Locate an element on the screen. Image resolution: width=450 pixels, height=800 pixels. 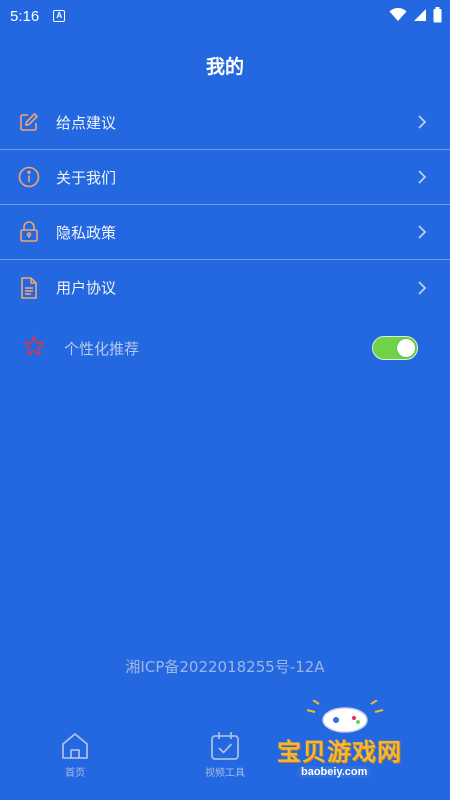
status-bar: 5:16 A is located at coordinates (225, 16).